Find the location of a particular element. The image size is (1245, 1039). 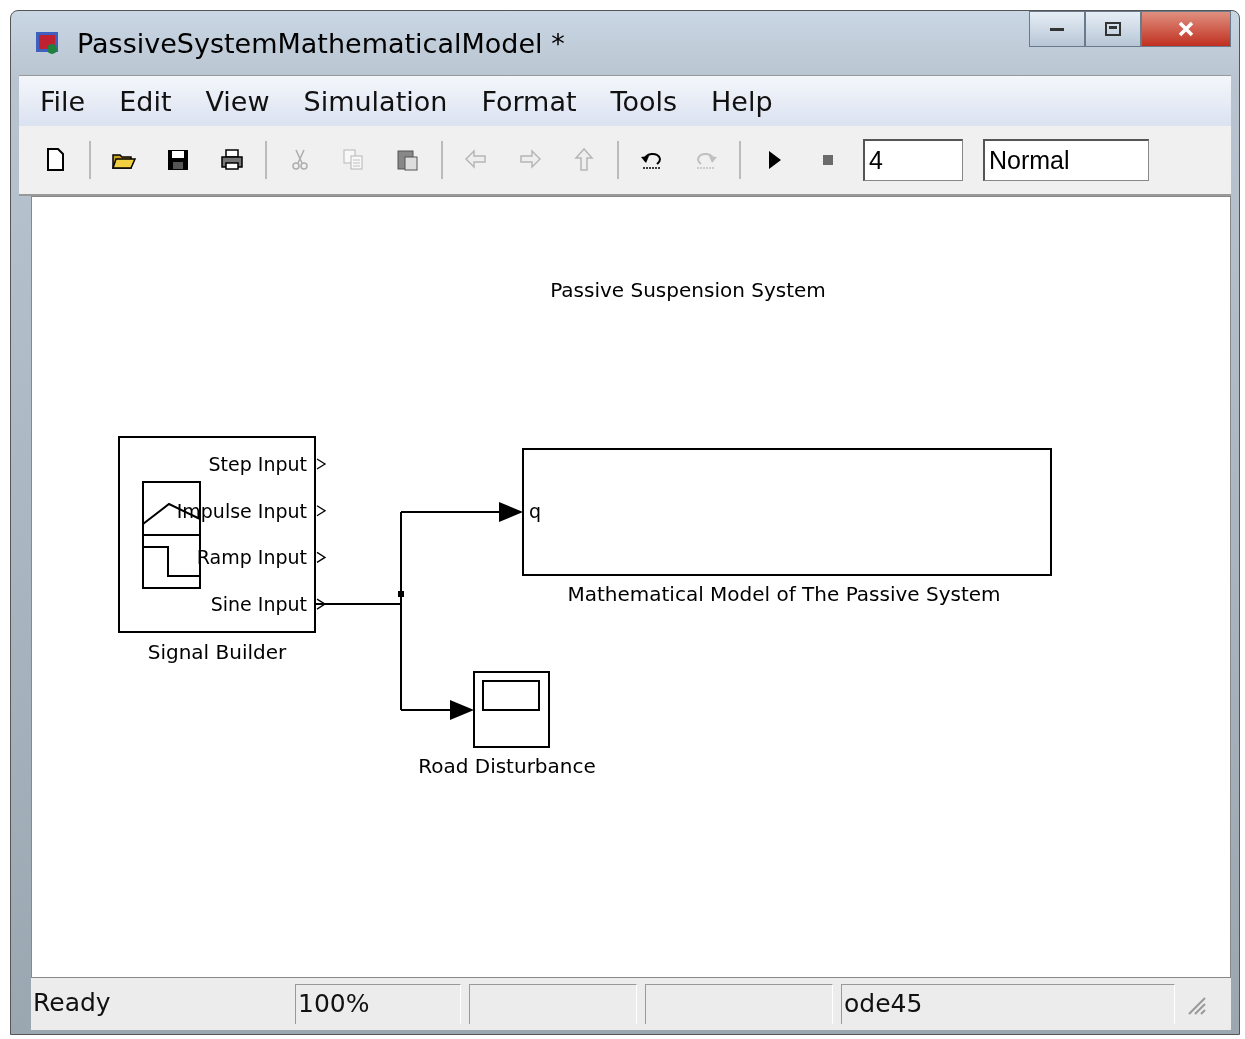

minimize-button is located at coordinates (1057, 29).